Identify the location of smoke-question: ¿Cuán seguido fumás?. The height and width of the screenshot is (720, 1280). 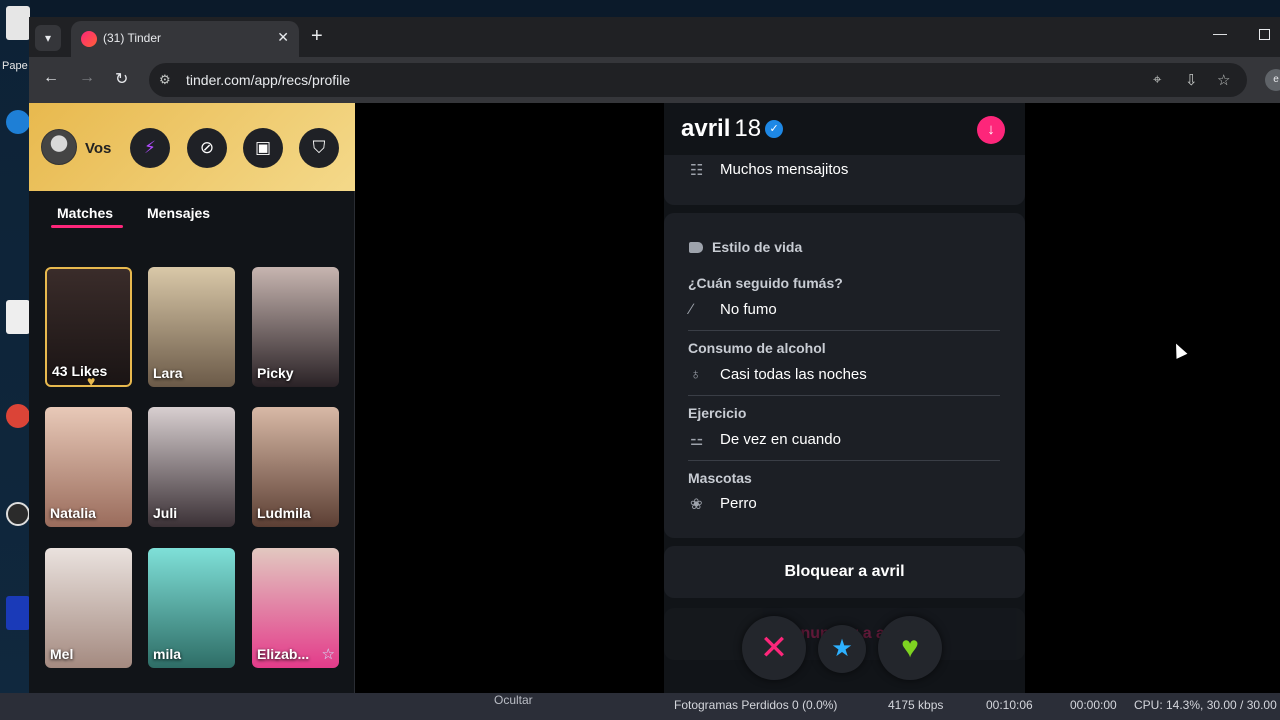
(765, 283).